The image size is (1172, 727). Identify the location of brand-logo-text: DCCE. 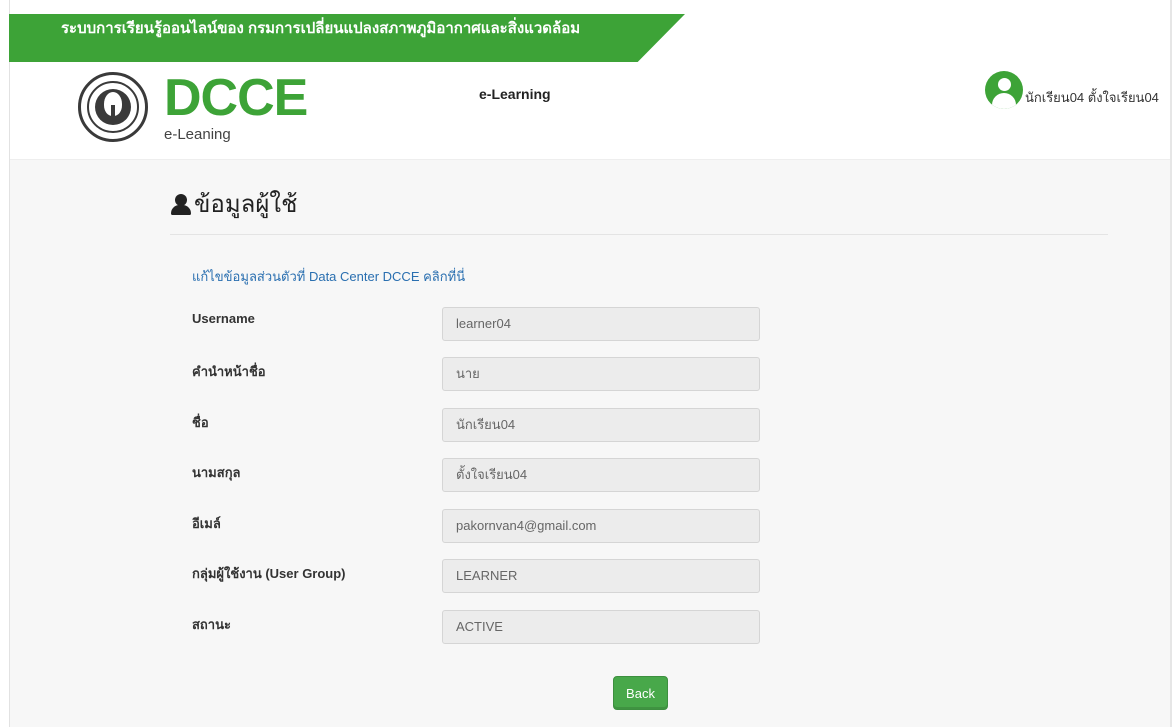
(236, 98).